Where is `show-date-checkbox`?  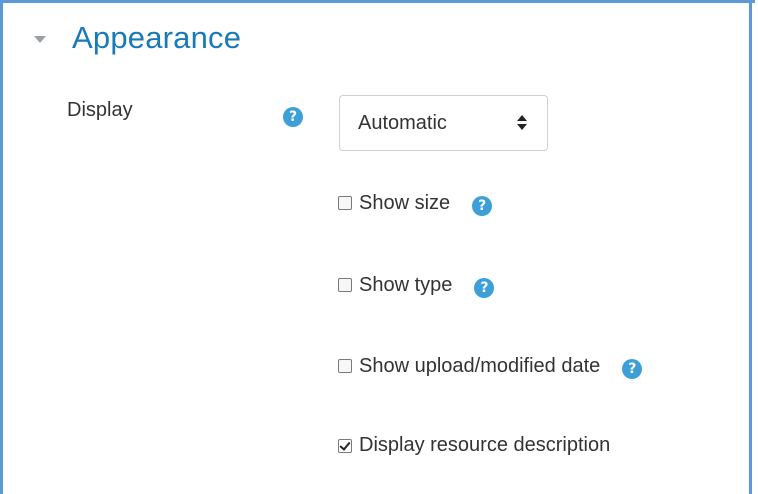
show-date-checkbox is located at coordinates (345, 366).